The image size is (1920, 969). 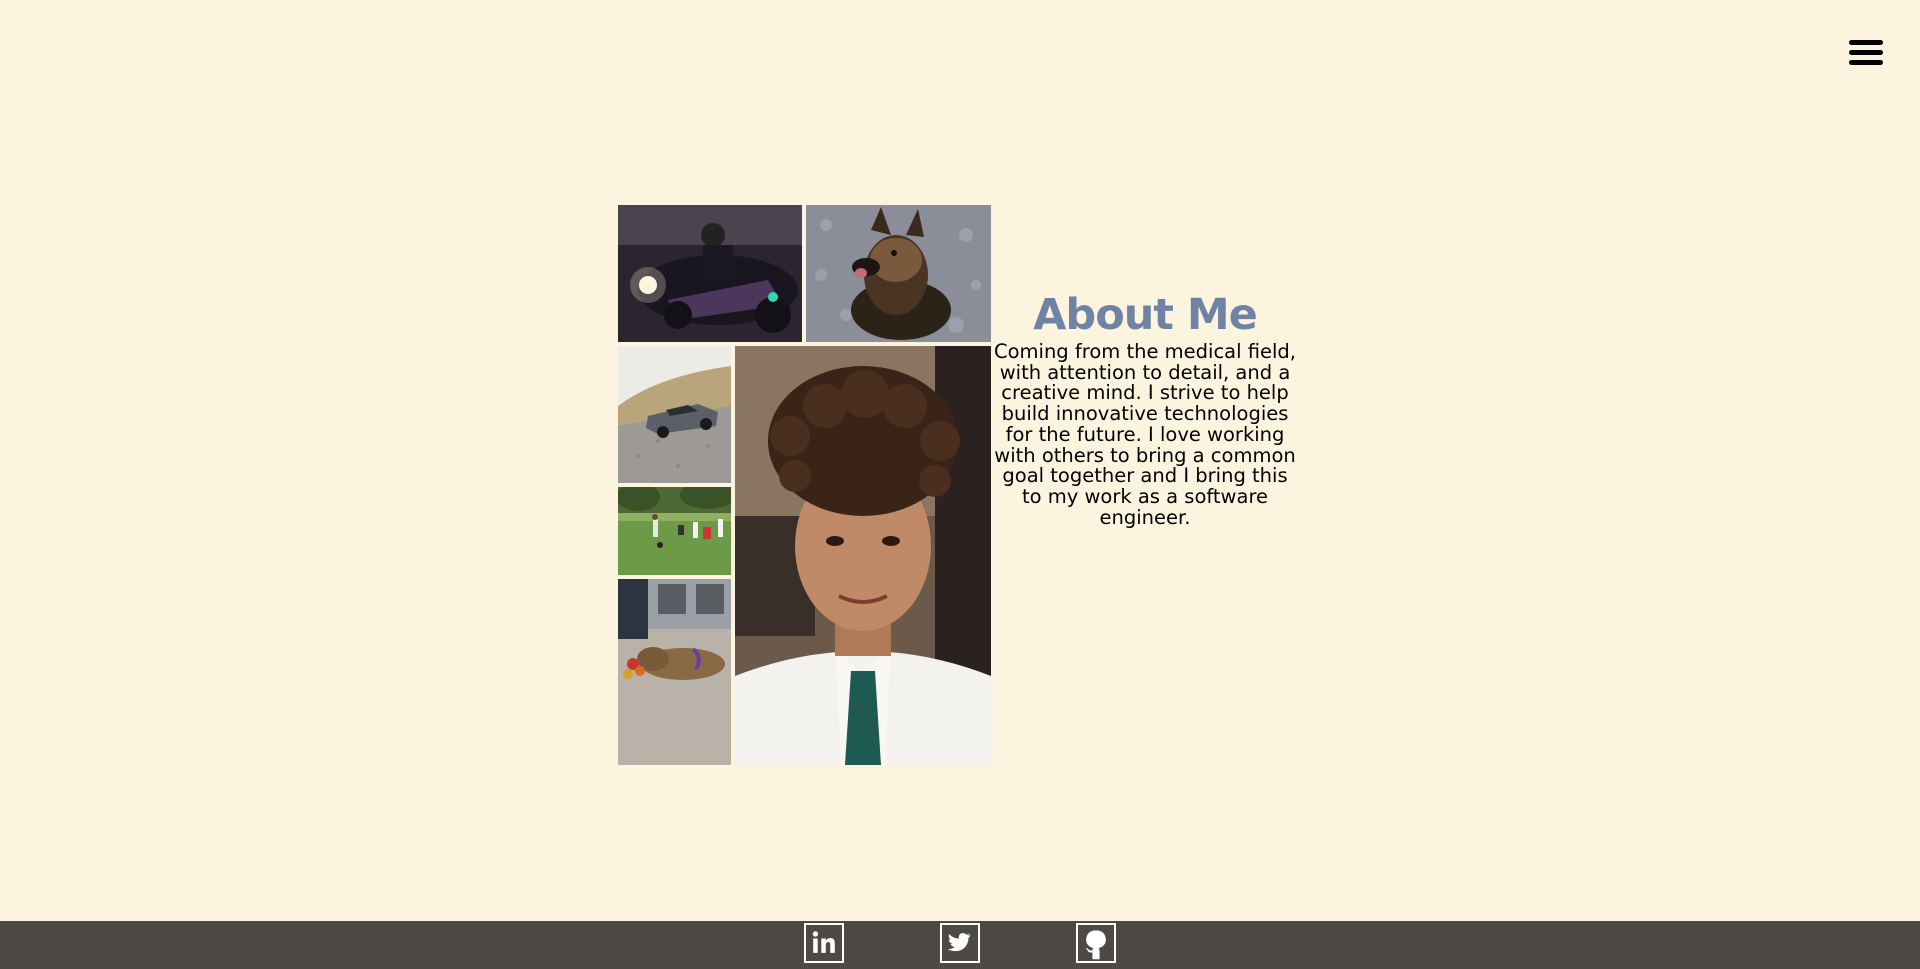 I want to click on about-title: About Me, so click(x=1145, y=315).